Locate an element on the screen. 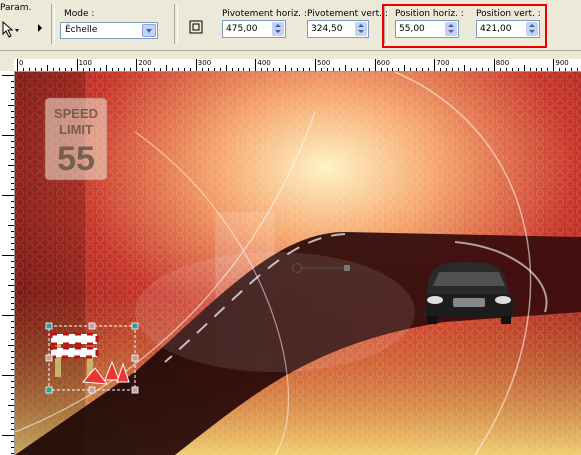 This screenshot has height=455, width=581. ruler-label: 900 is located at coordinates (562, 63).